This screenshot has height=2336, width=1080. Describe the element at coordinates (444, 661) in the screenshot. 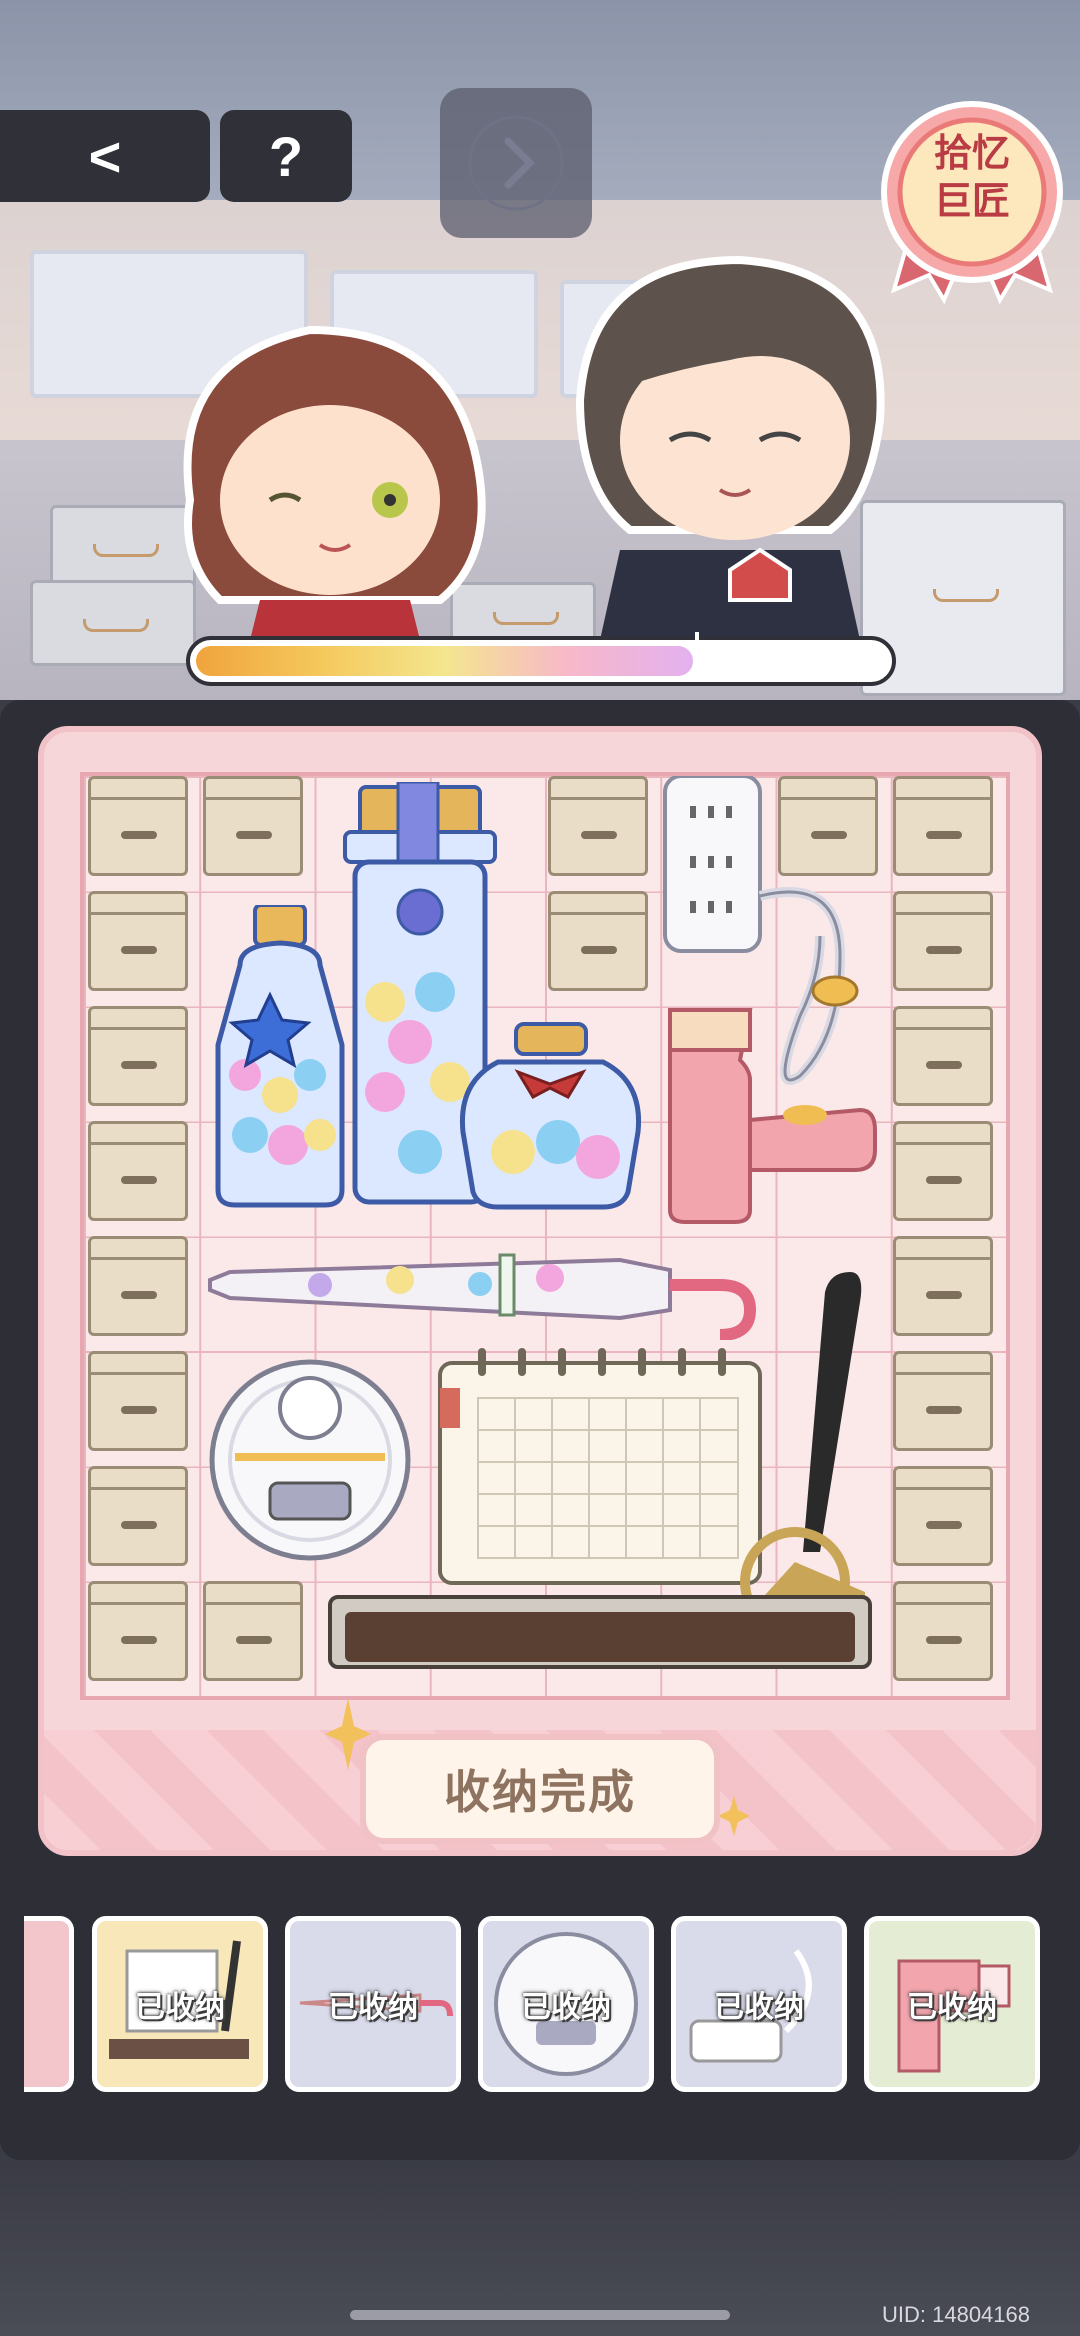

I see `progress-fill` at that location.